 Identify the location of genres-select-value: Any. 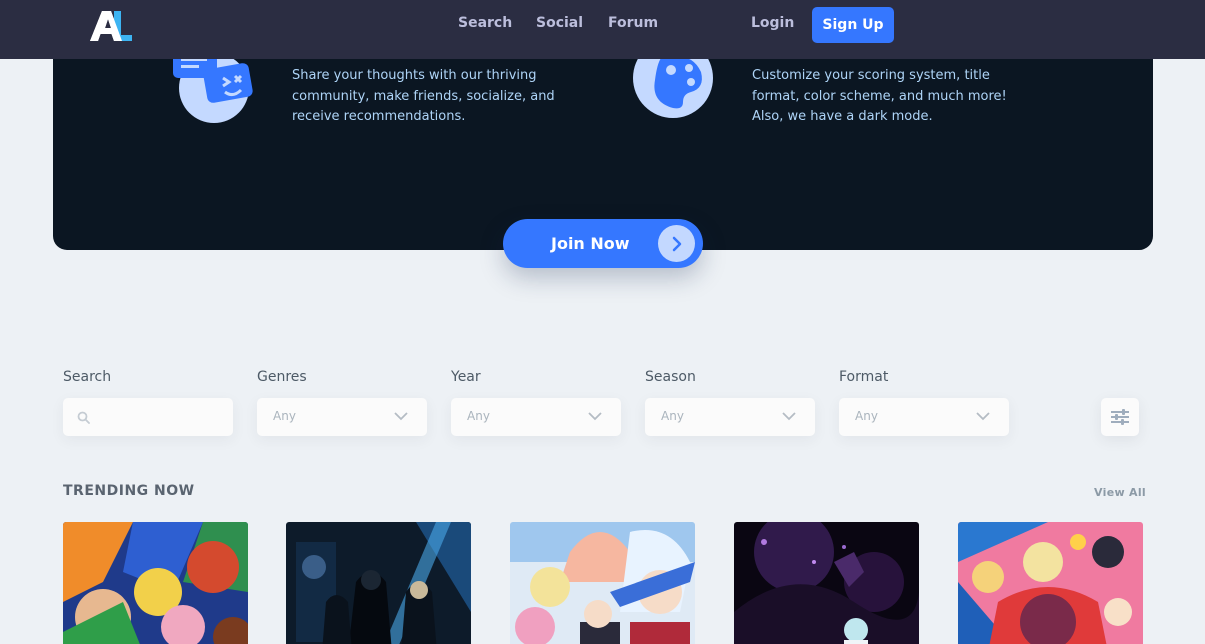
(284, 416).